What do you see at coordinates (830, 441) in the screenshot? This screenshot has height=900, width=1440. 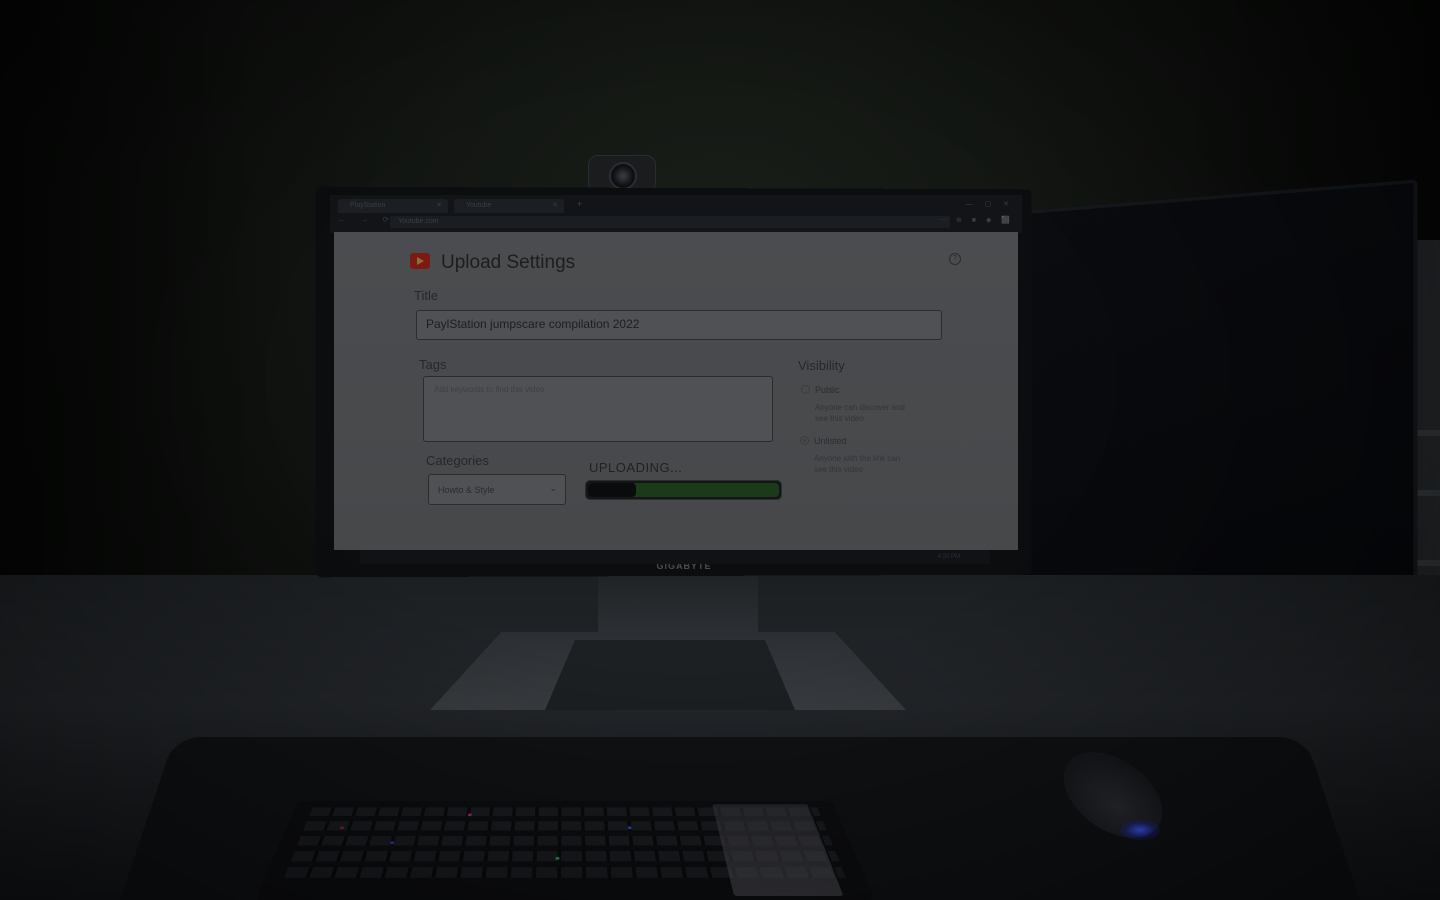 I see `option-unlisted-label: Unlisted` at bounding box center [830, 441].